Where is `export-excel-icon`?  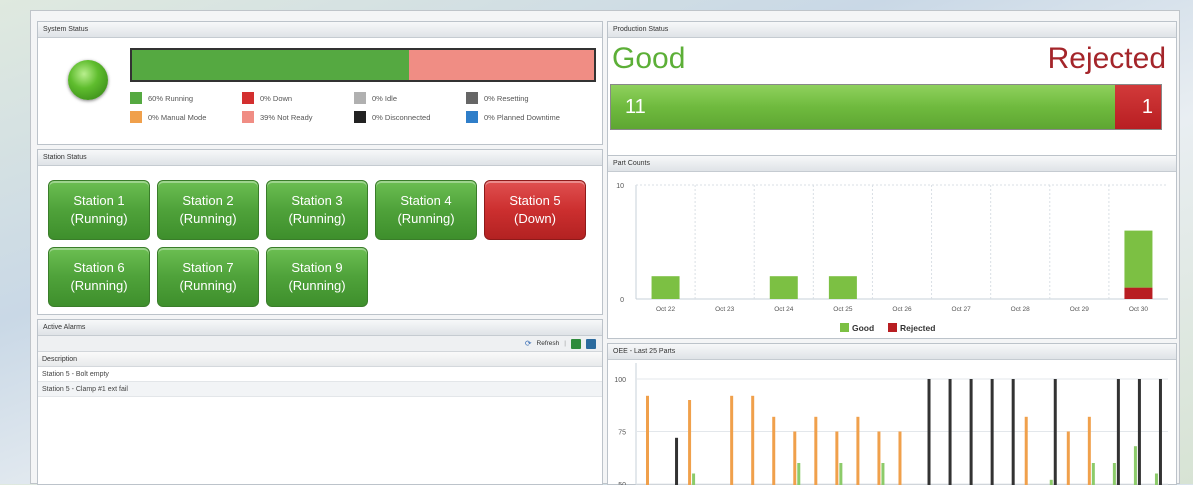
export-excel-icon is located at coordinates (576, 344).